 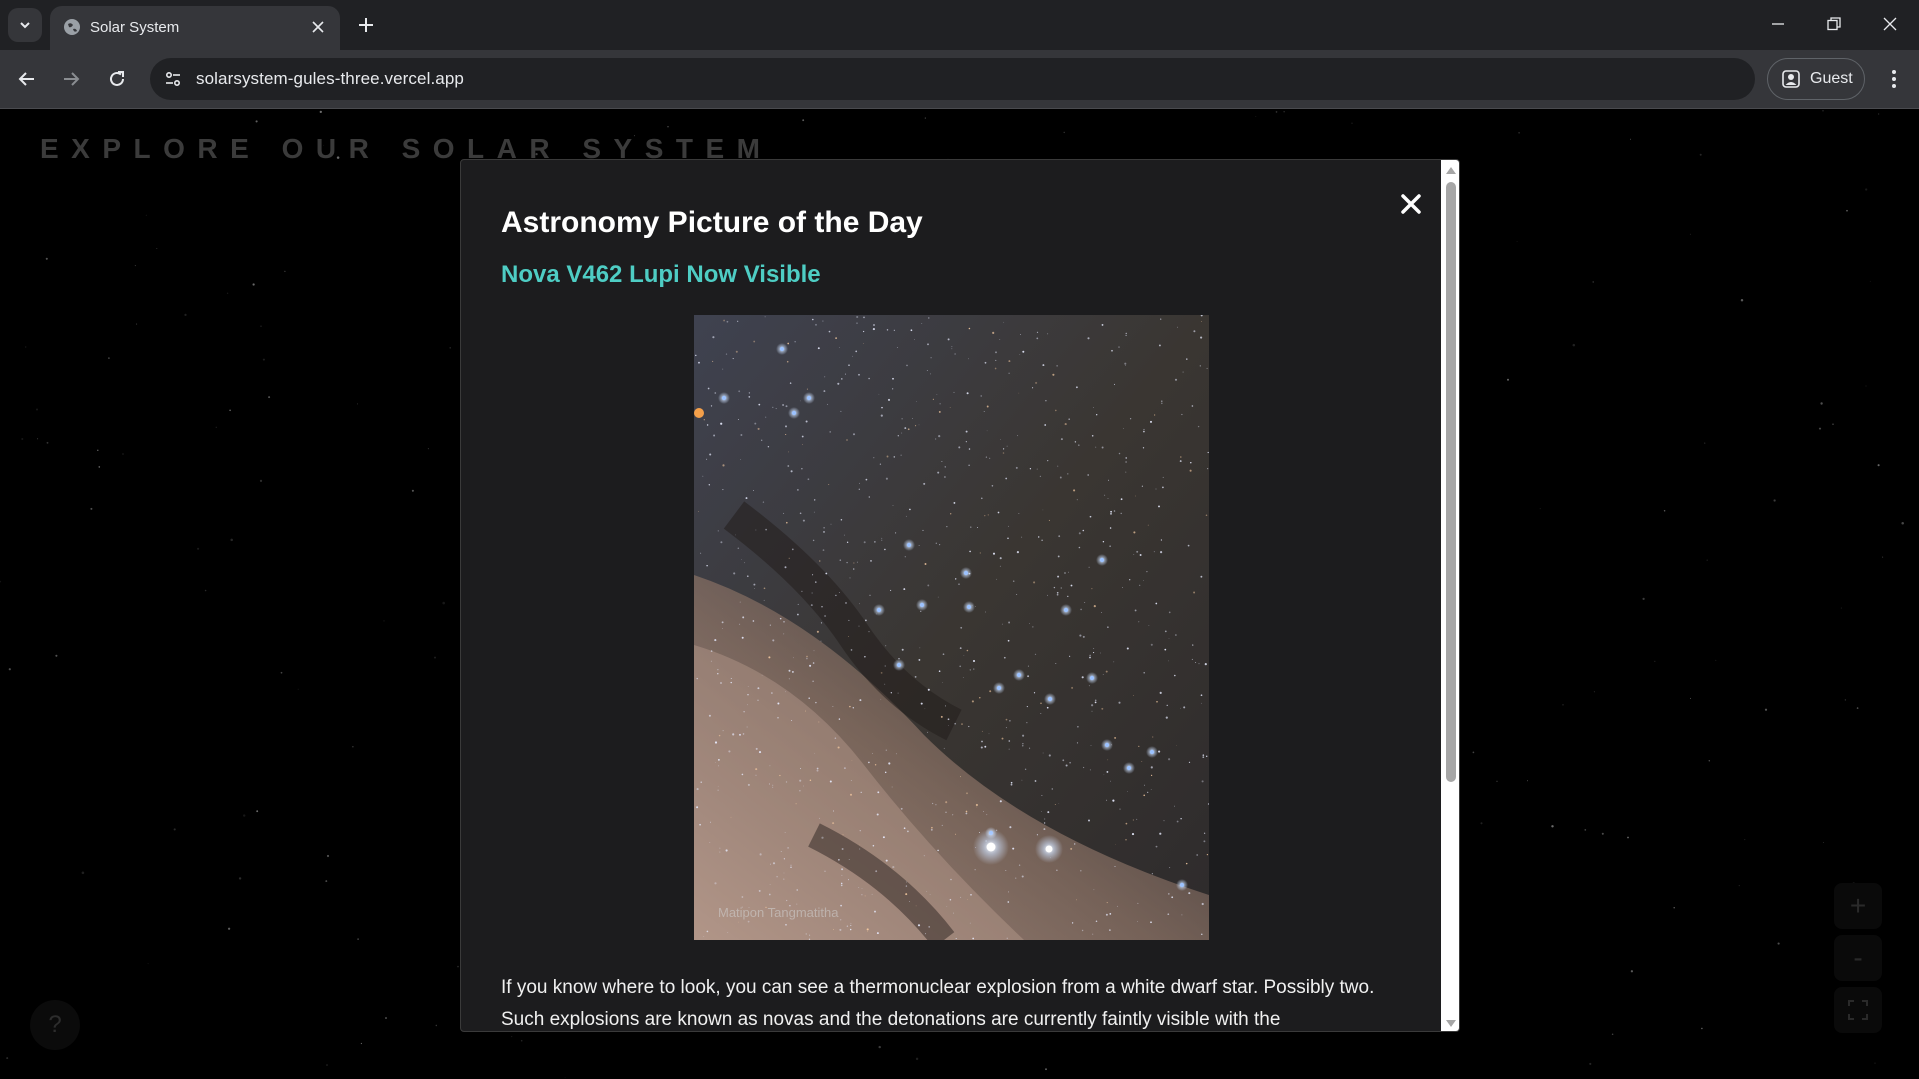 I want to click on tune-icon, so click(x=173, y=79).